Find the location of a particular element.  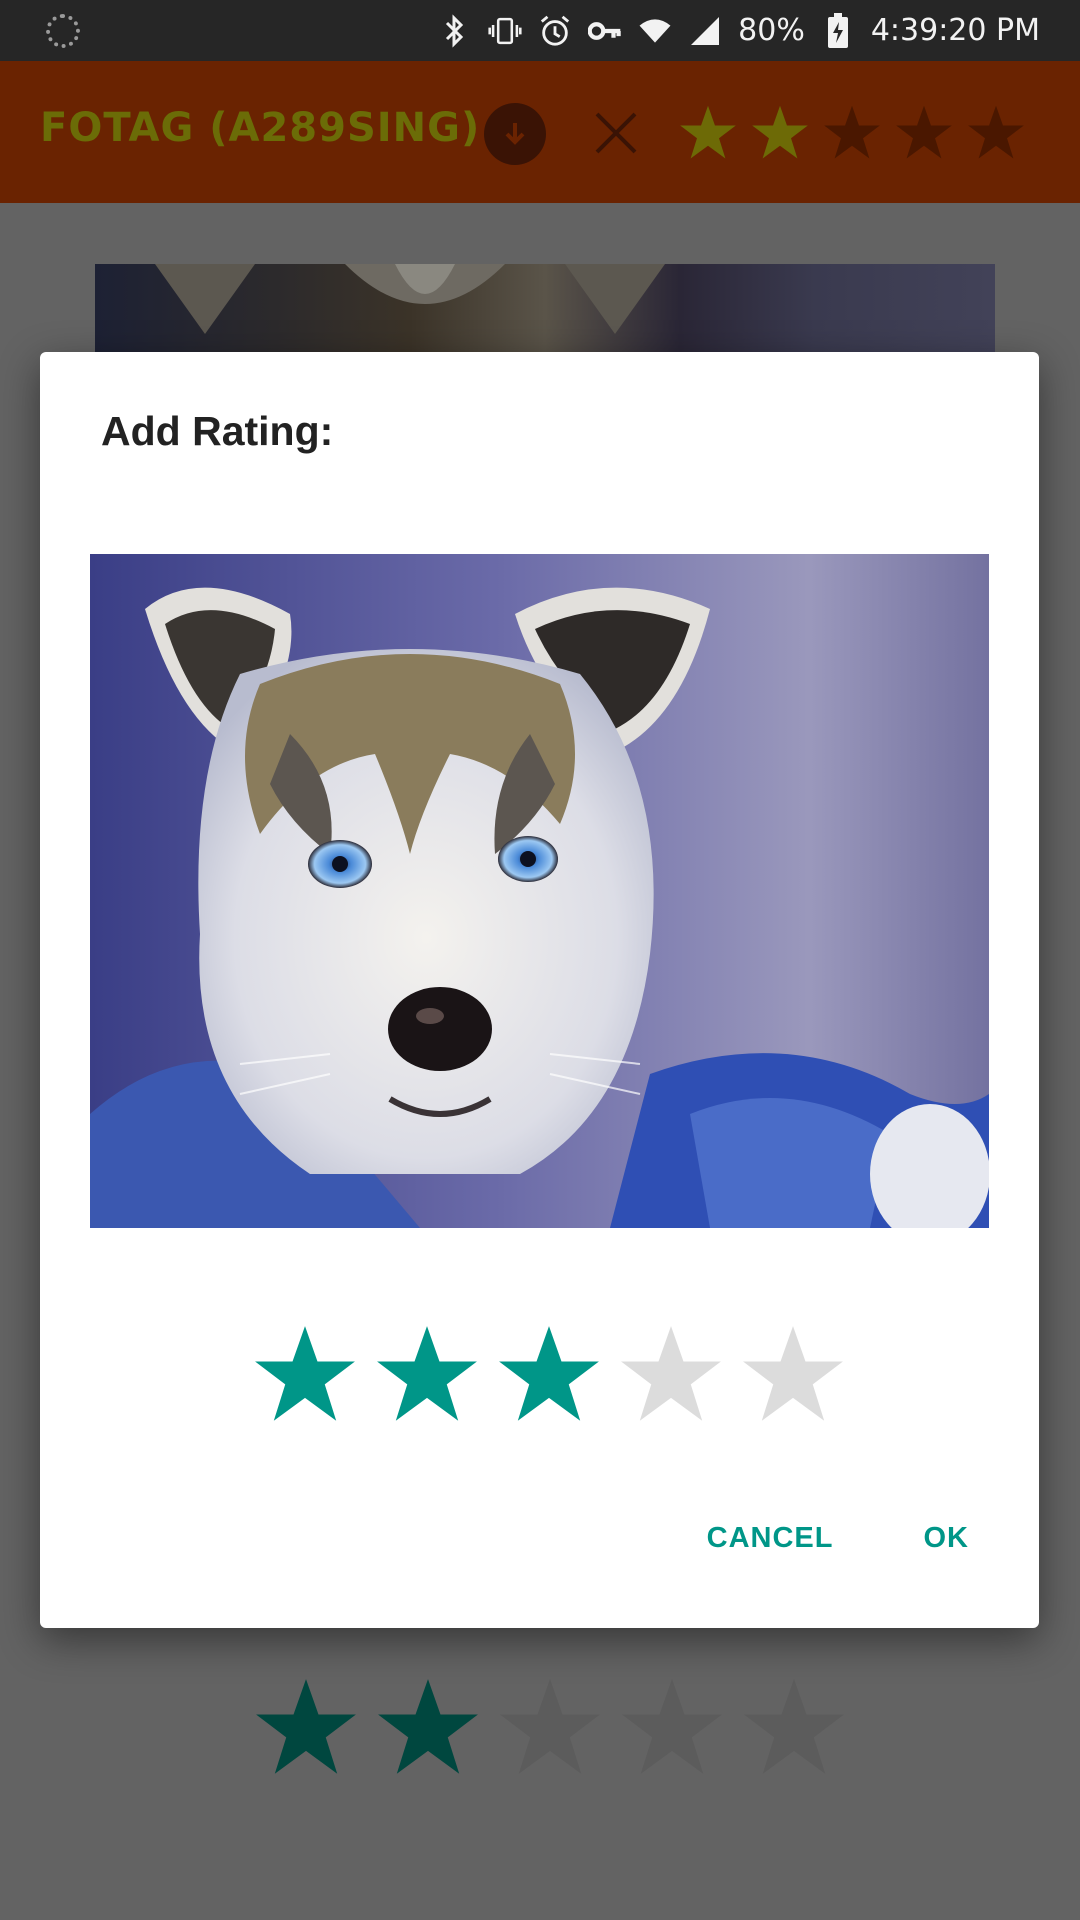

download-button is located at coordinates (515, 134).